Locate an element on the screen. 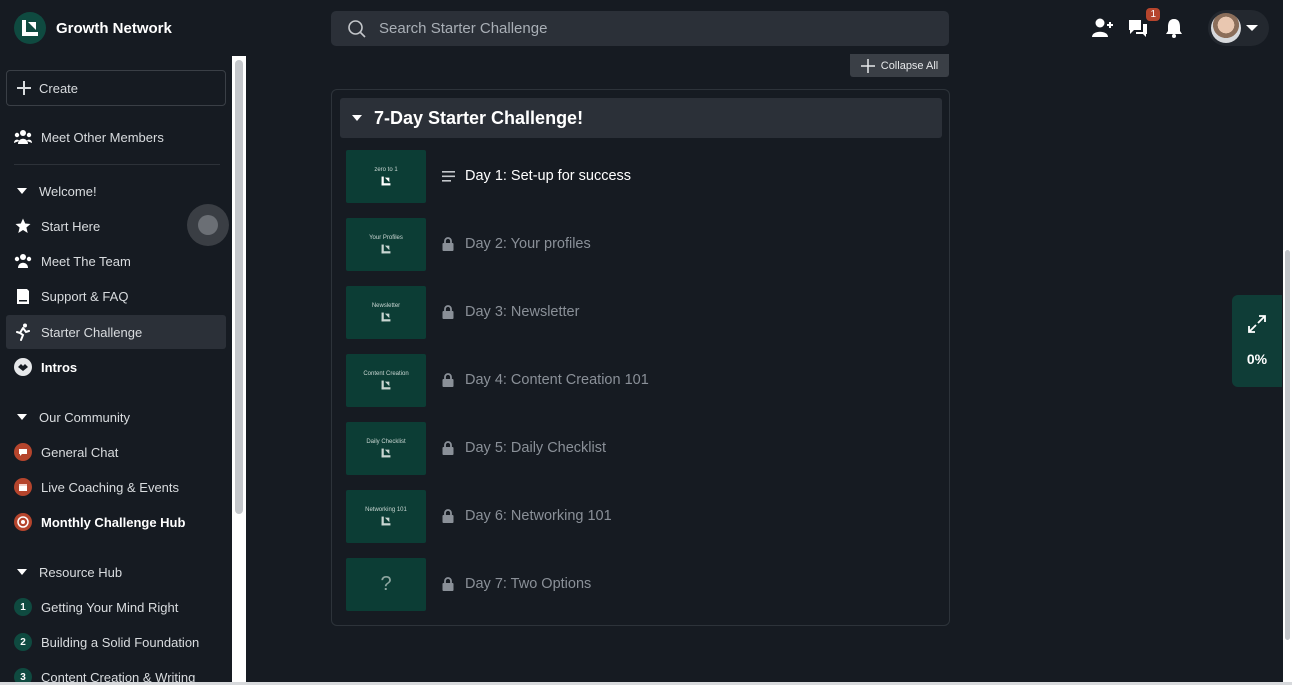  plus-icon is located at coordinates (24, 88).